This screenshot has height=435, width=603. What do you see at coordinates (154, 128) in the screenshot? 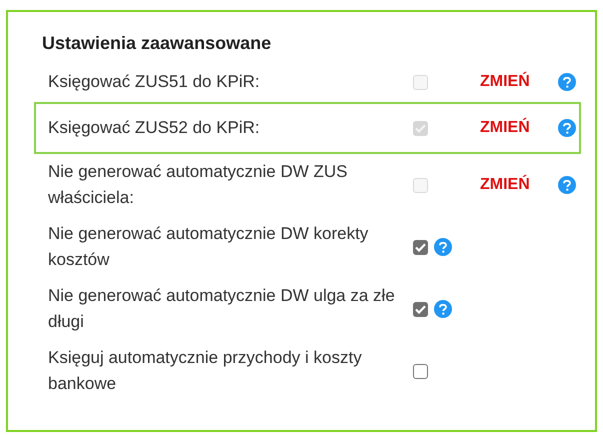
I see `setting-label: Księgować ZUS52 do KPiR:` at bounding box center [154, 128].